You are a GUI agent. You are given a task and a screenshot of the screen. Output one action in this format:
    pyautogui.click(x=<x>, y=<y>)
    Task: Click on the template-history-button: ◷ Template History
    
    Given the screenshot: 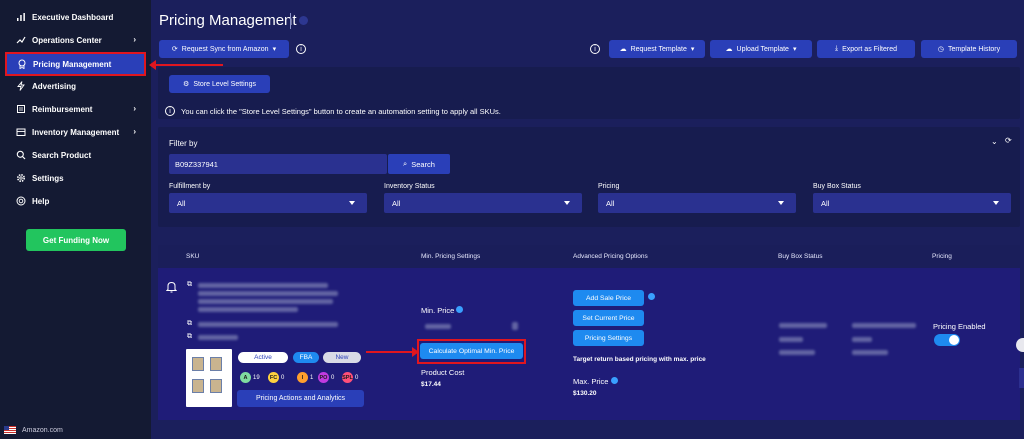 What is the action you would take?
    pyautogui.click(x=969, y=49)
    